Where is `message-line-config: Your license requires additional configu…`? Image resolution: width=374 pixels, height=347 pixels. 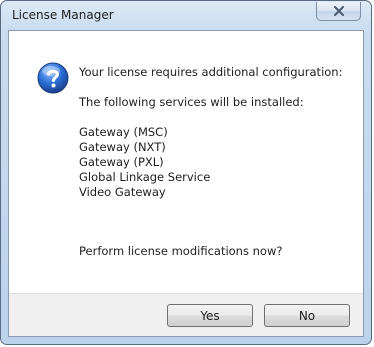
message-line-config: Your license requires additional configu… is located at coordinates (211, 72).